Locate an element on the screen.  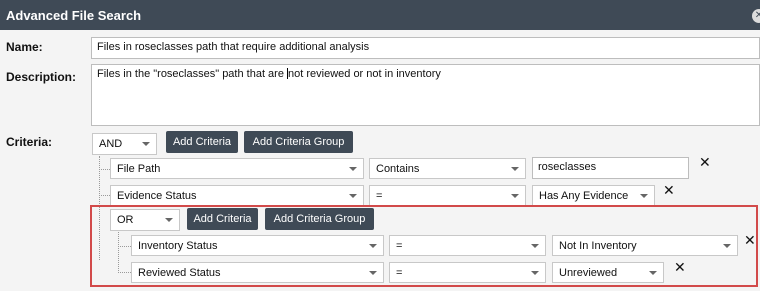
criteria-label: Criteria: is located at coordinates (29, 142).